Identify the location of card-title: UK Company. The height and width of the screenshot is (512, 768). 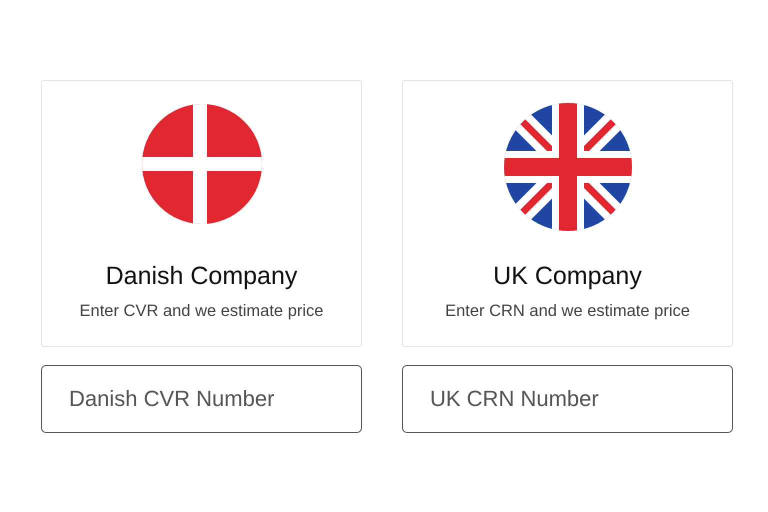
(567, 276).